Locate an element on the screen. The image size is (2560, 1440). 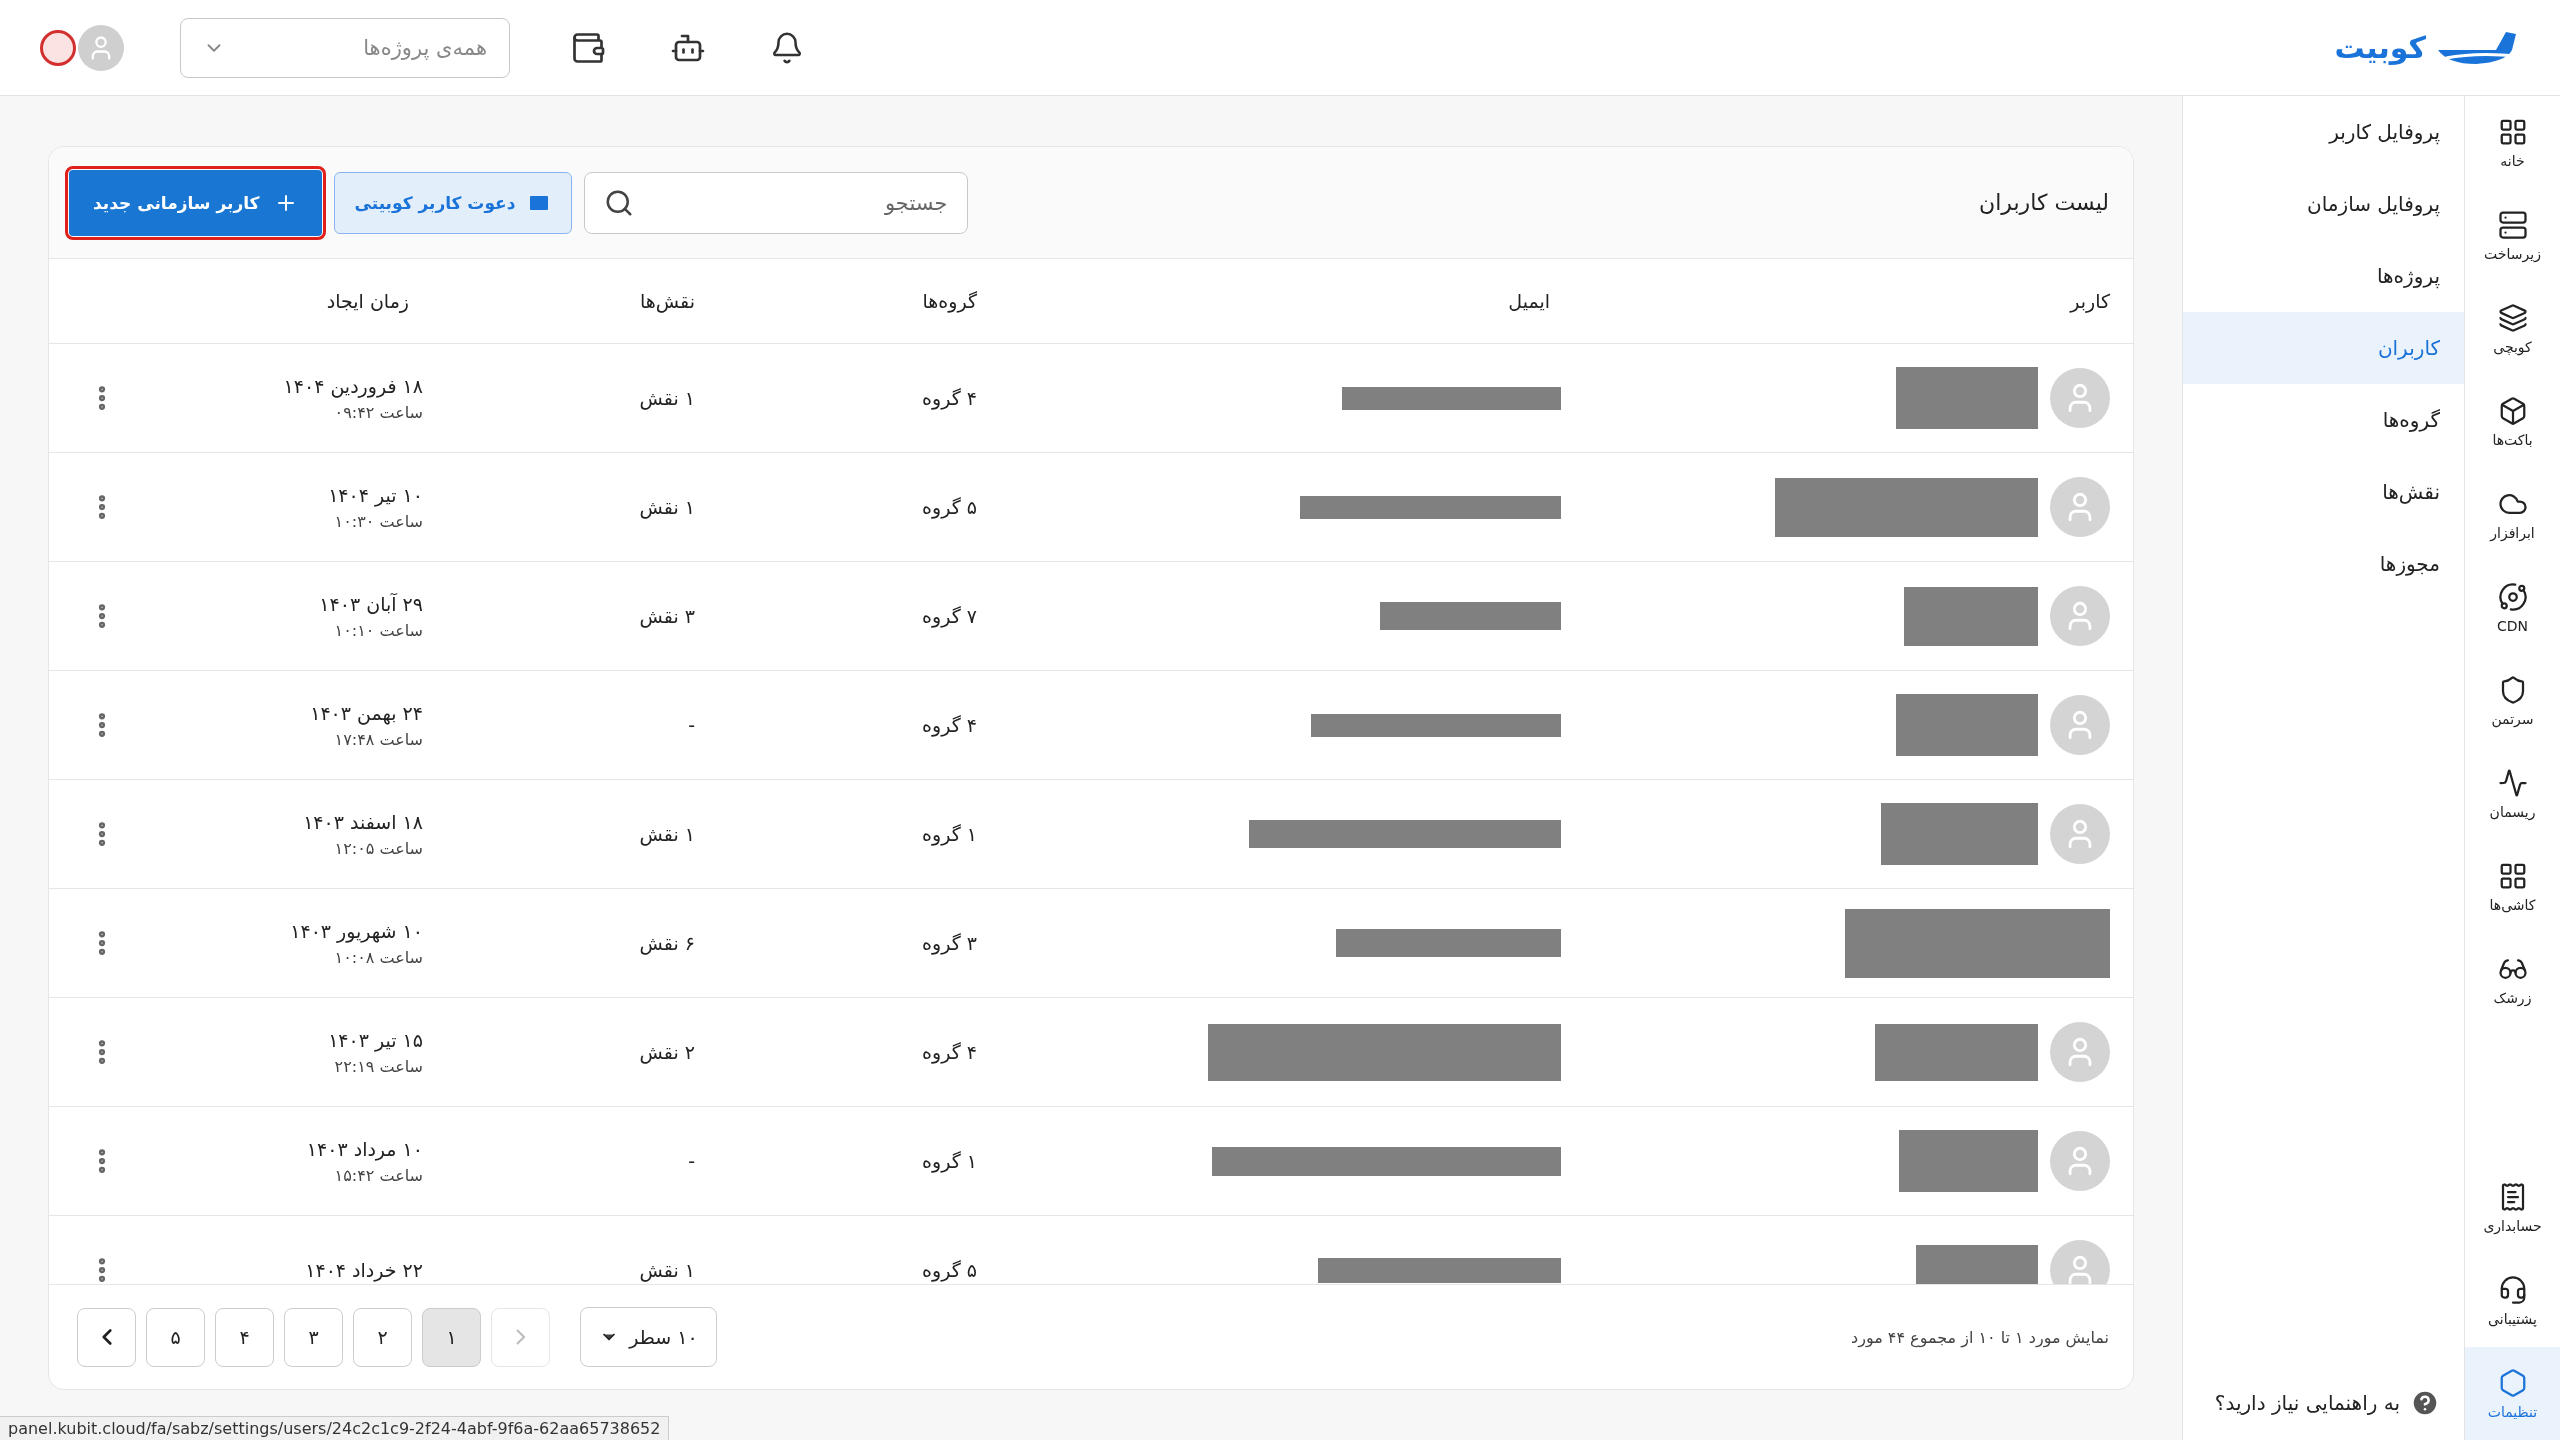
date-text: ۱۵ تیر ۱۴۰۳ is located at coordinates (375, 1039).